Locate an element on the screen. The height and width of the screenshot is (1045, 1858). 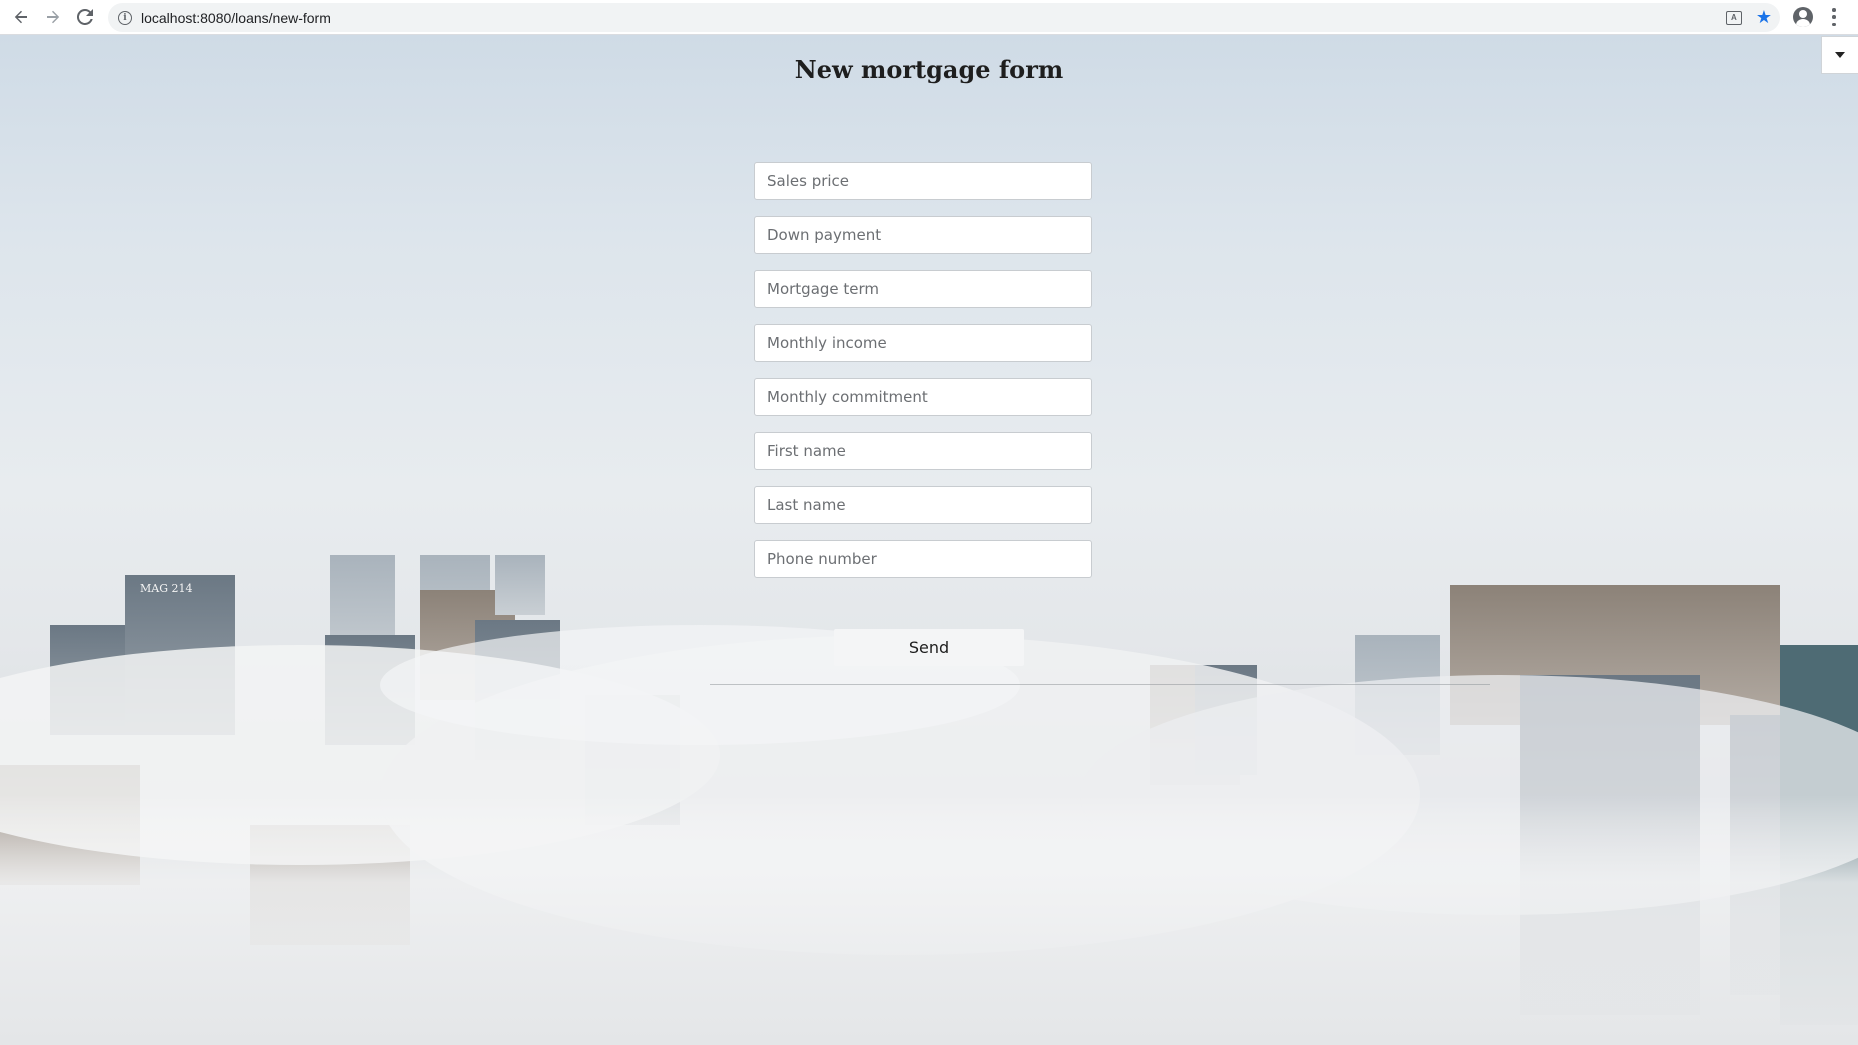
account-circle-icon is located at coordinates (1803, 17).